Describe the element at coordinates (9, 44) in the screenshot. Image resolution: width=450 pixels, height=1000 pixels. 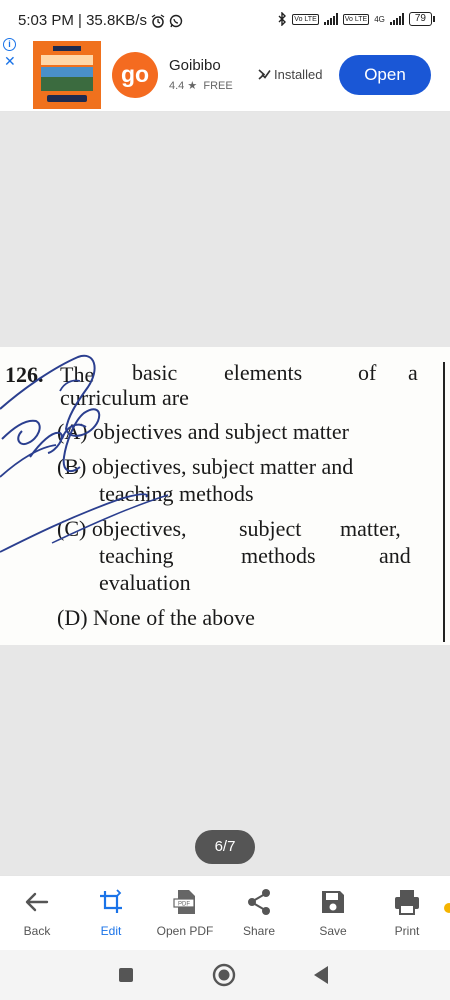
I see `ad-info-icon: i` at that location.